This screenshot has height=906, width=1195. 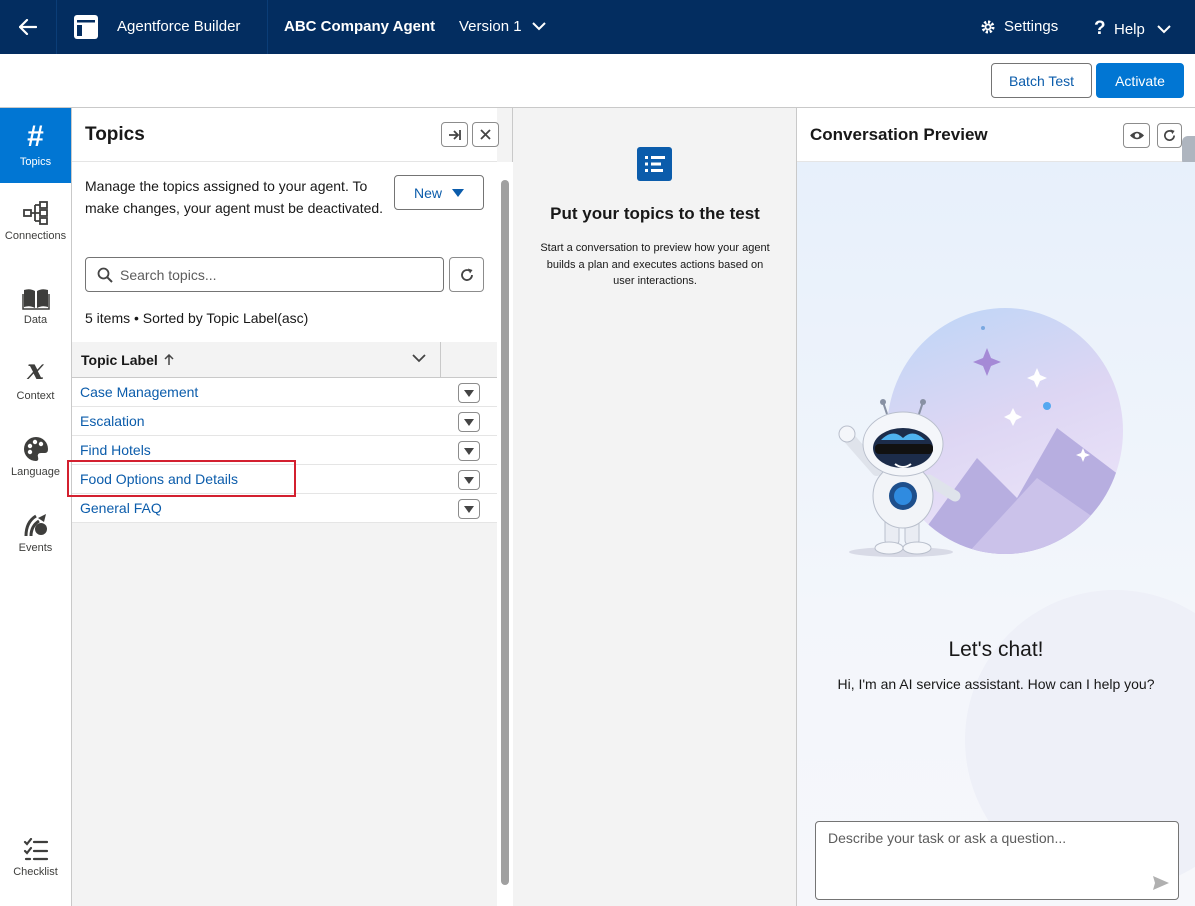 I want to click on collapse-right-icon, so click(x=454, y=134).